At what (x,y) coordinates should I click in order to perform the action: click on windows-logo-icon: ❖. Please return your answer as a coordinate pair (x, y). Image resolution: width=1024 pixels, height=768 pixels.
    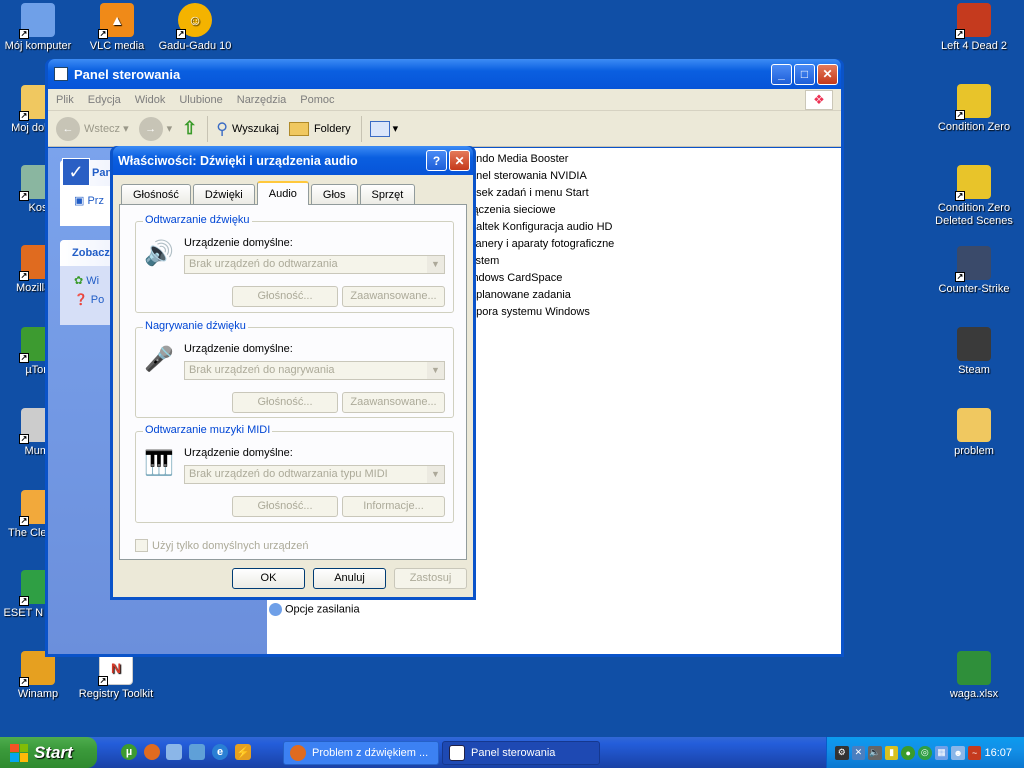
    Looking at the image, I should click on (819, 99).